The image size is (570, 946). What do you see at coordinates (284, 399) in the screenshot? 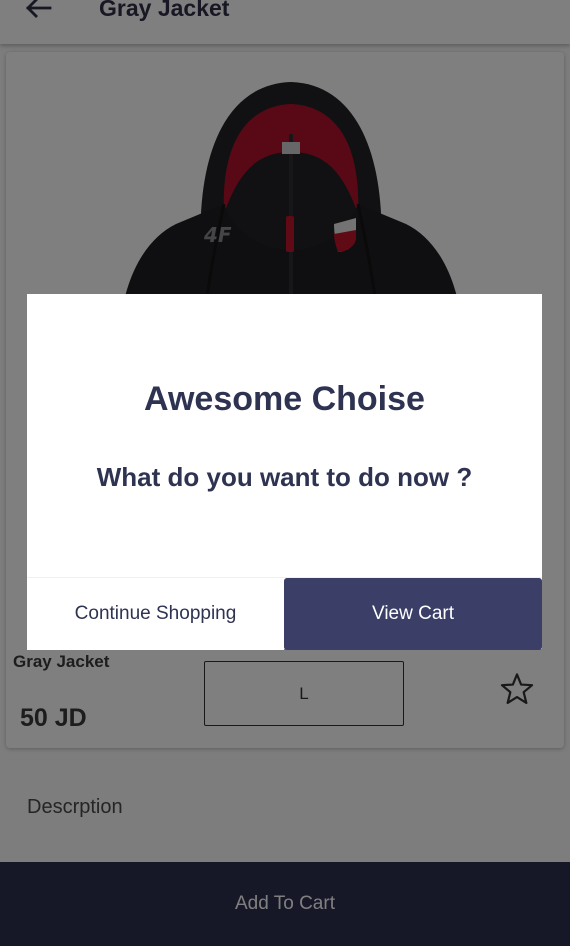
I see `dialog-title: Awesome Choise` at bounding box center [284, 399].